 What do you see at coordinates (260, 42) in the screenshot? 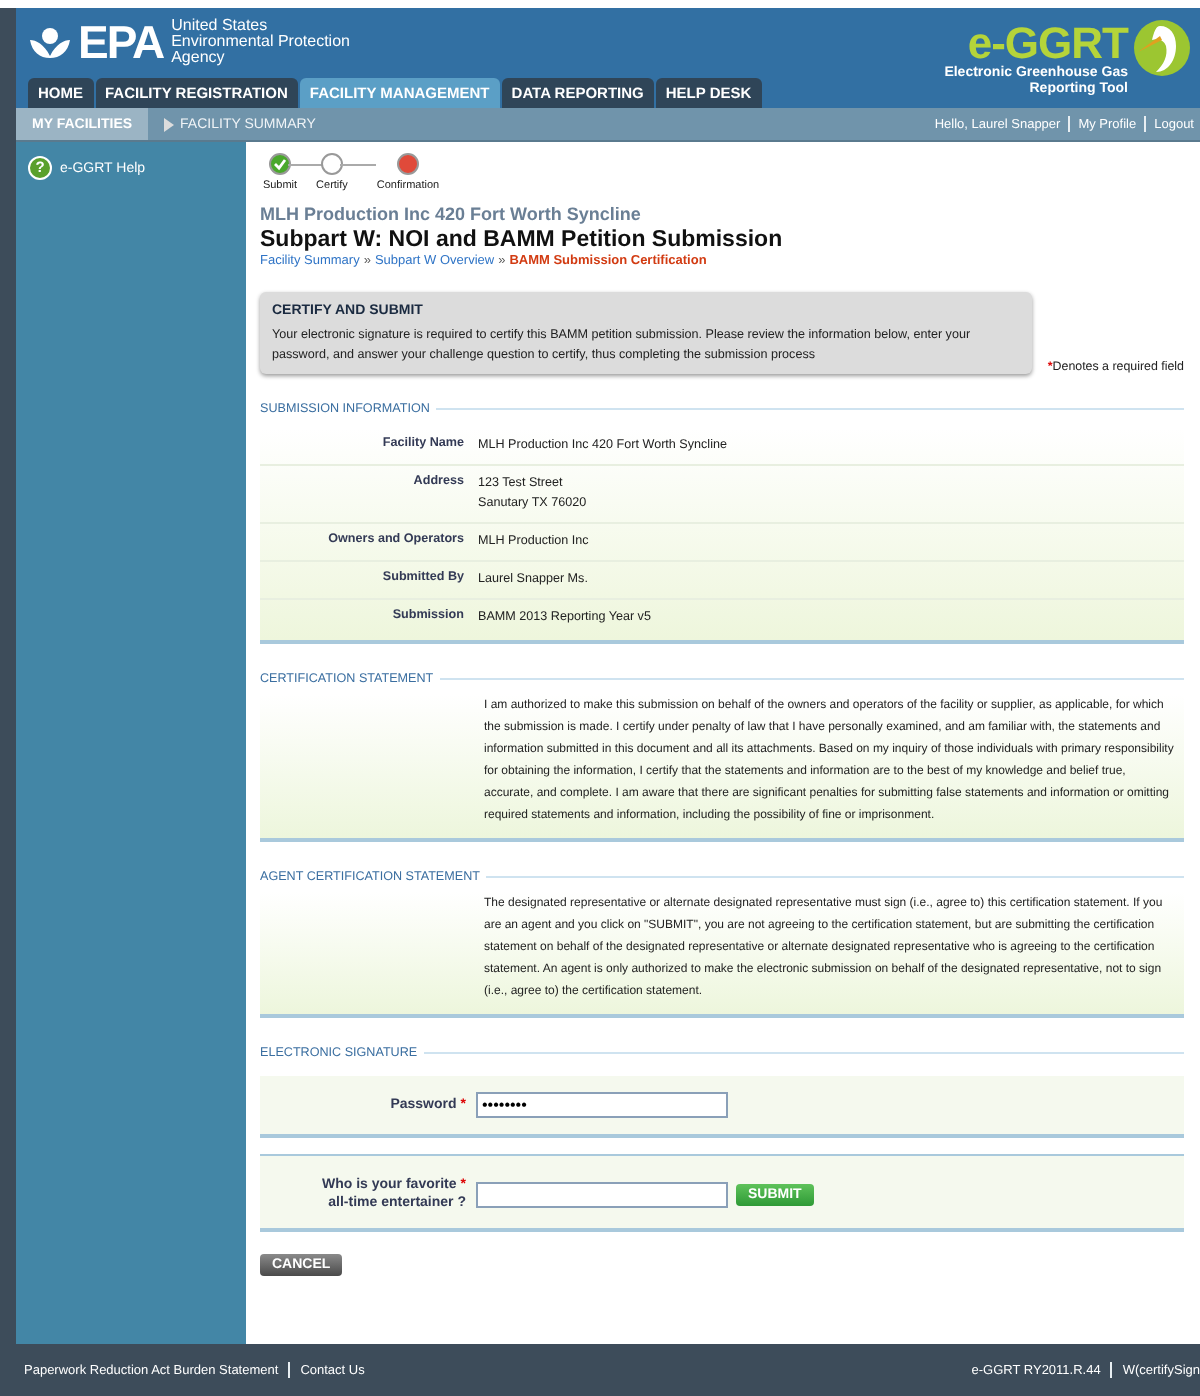
I see `agency-name: United States Environmental Protection Agency` at bounding box center [260, 42].